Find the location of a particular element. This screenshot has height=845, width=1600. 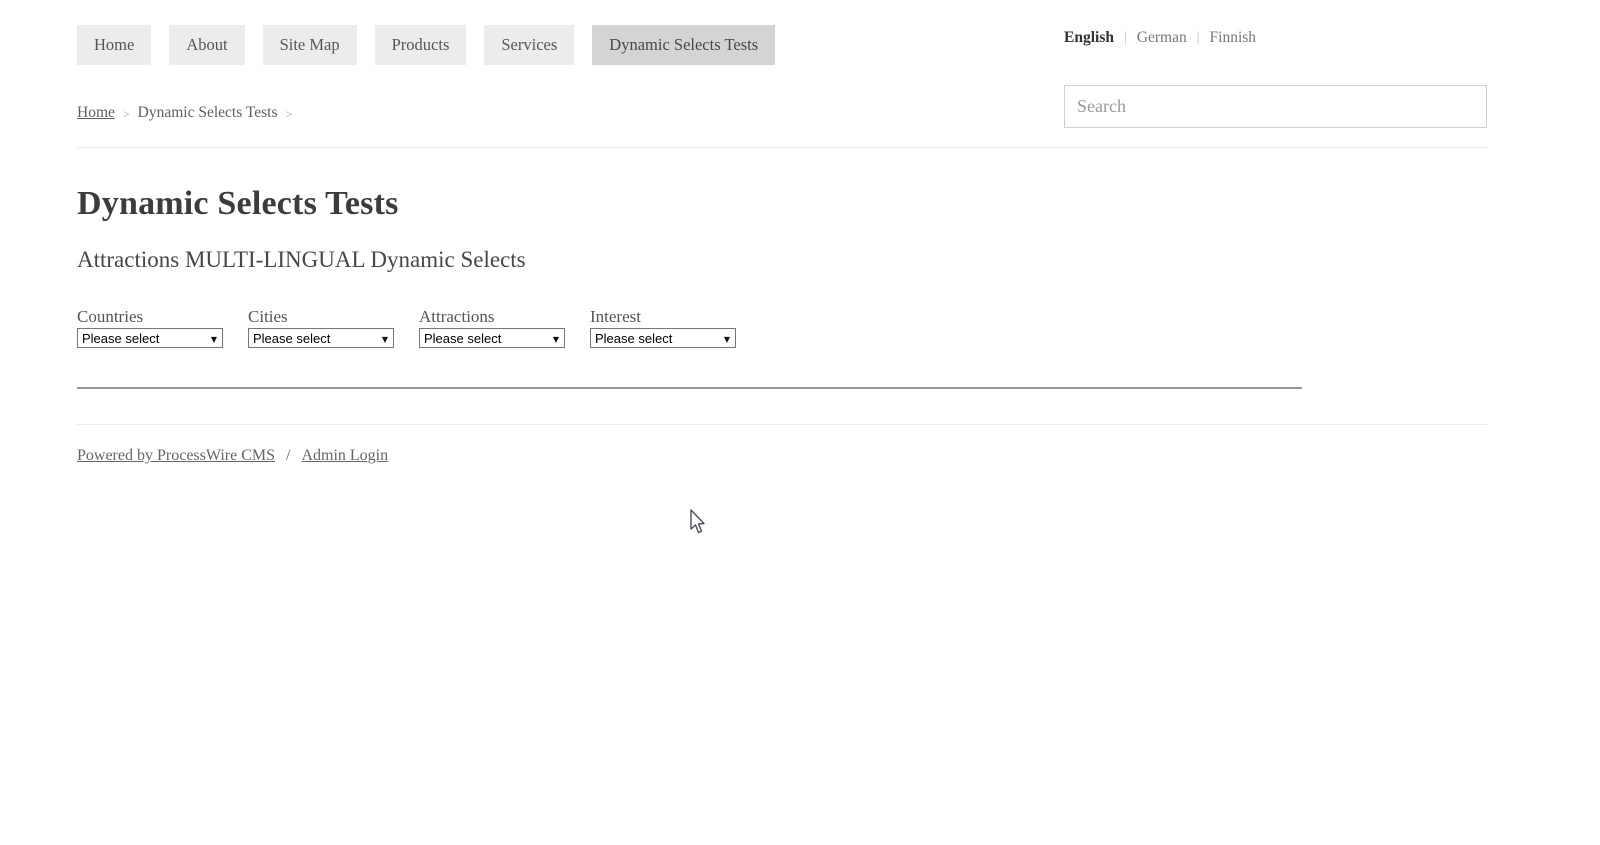

breadcrumb: Home > Dynamic Selects Tests > is located at coordinates (184, 113).